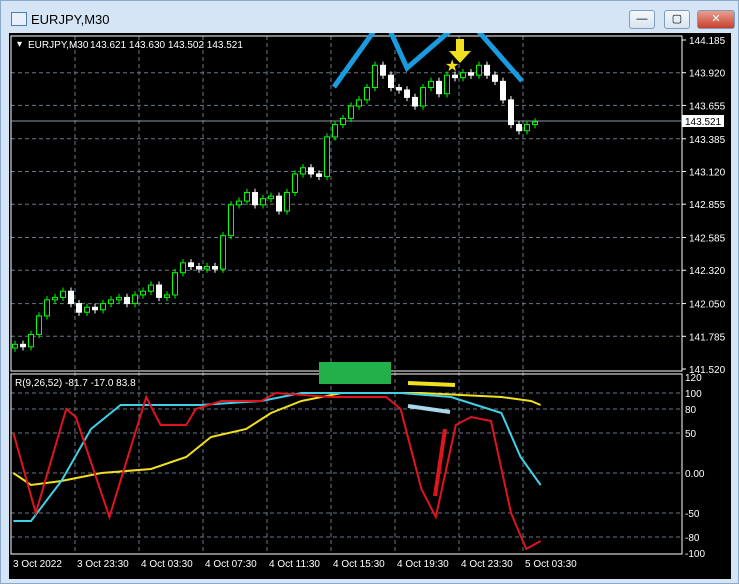 The height and width of the screenshot is (584, 739). I want to click on minimize-button: —, so click(642, 19).